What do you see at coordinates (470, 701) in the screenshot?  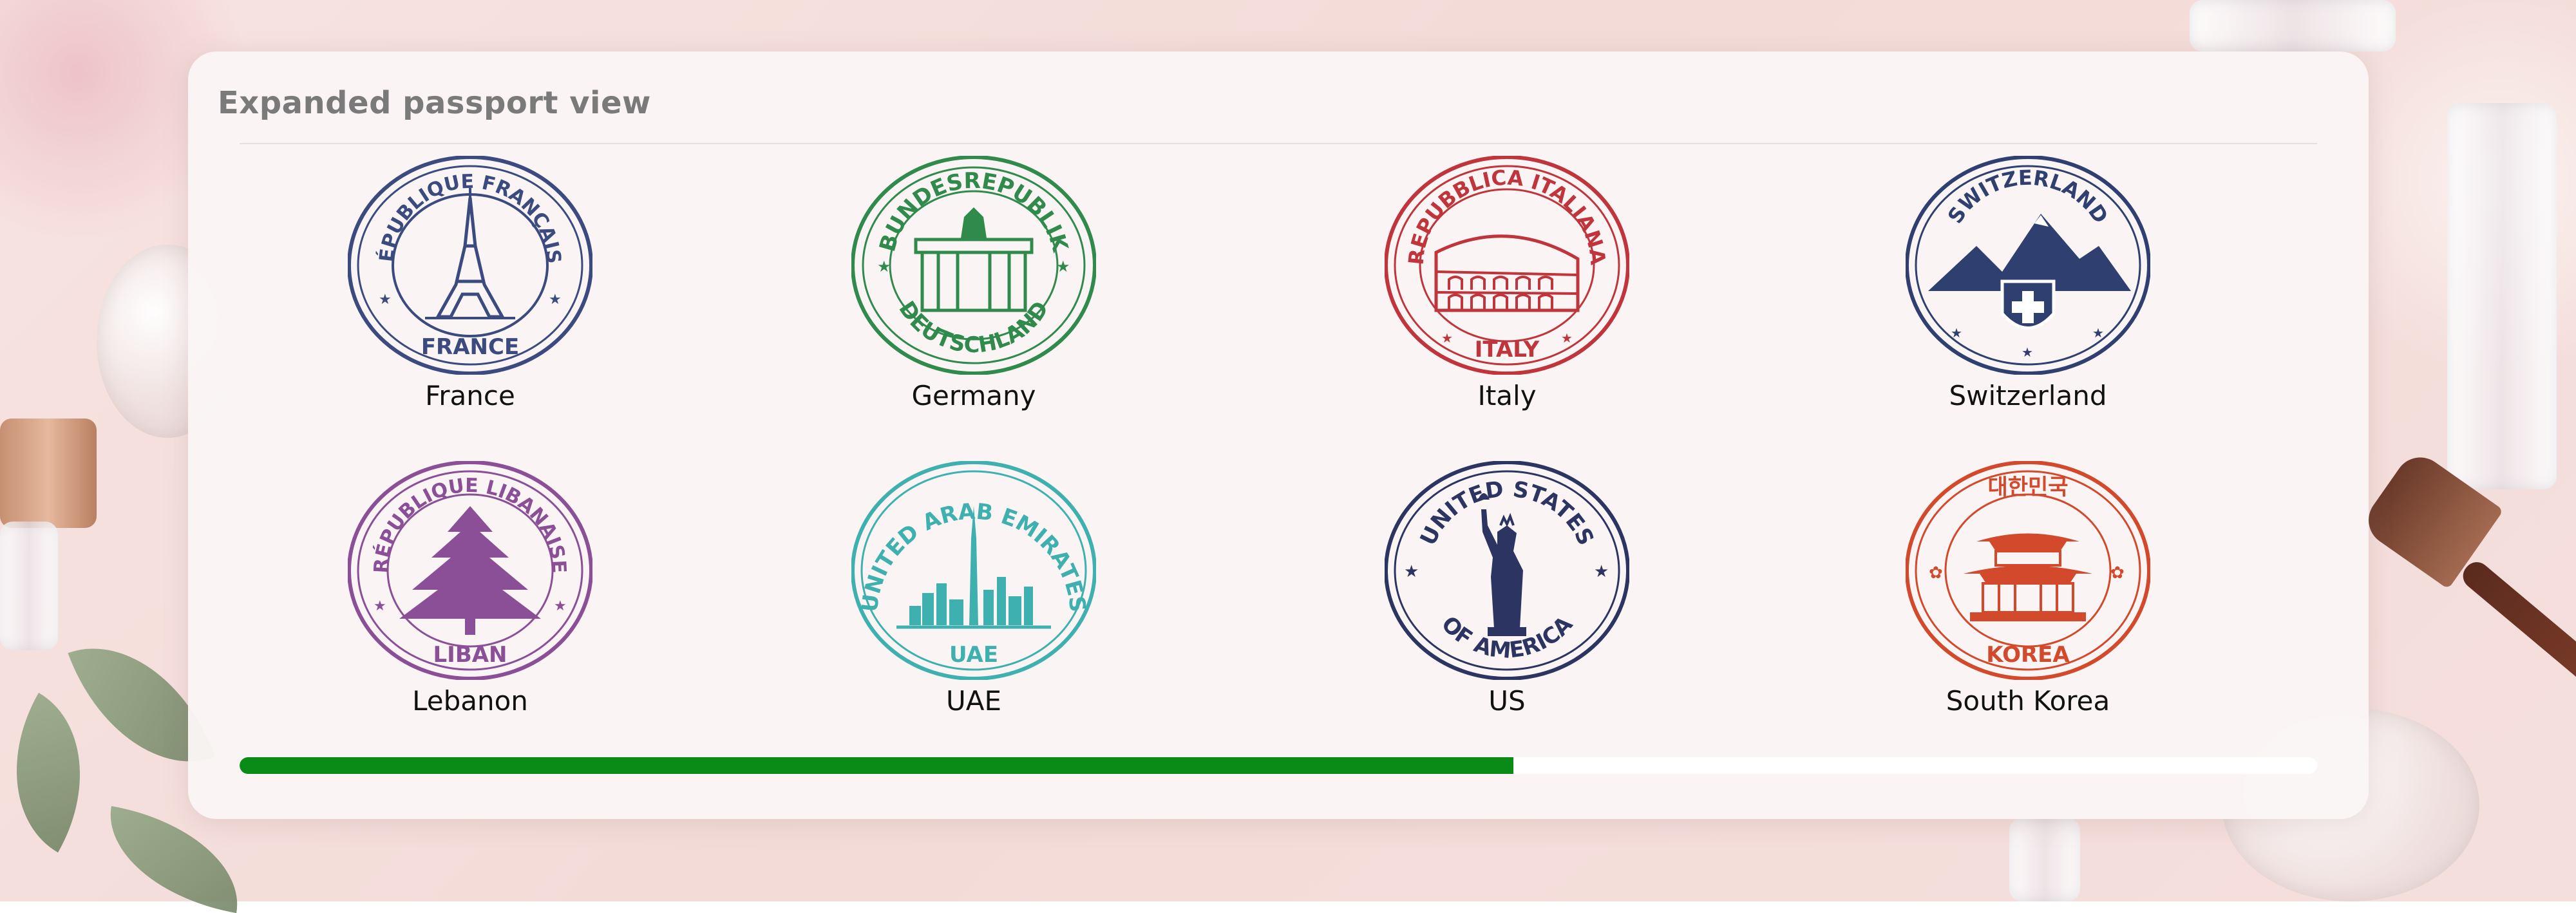 I see `stamp-label: Lebanon` at bounding box center [470, 701].